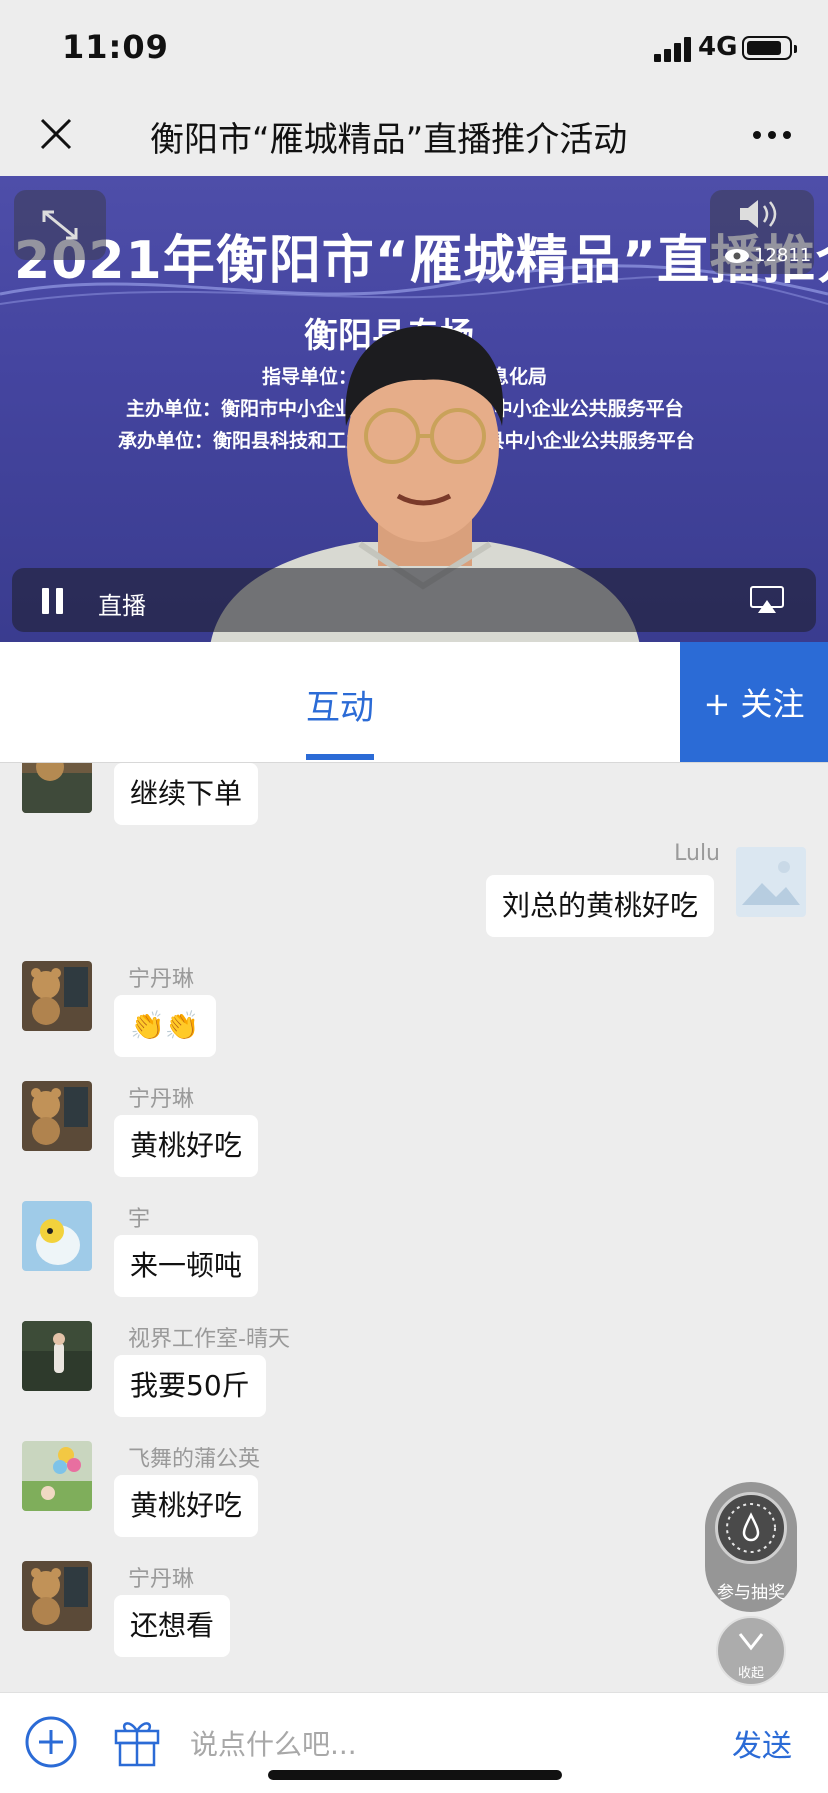 This screenshot has height=1793, width=828. What do you see at coordinates (194, 1459) in the screenshot?
I see `sender-name: 飞舞的蒲公英` at bounding box center [194, 1459].